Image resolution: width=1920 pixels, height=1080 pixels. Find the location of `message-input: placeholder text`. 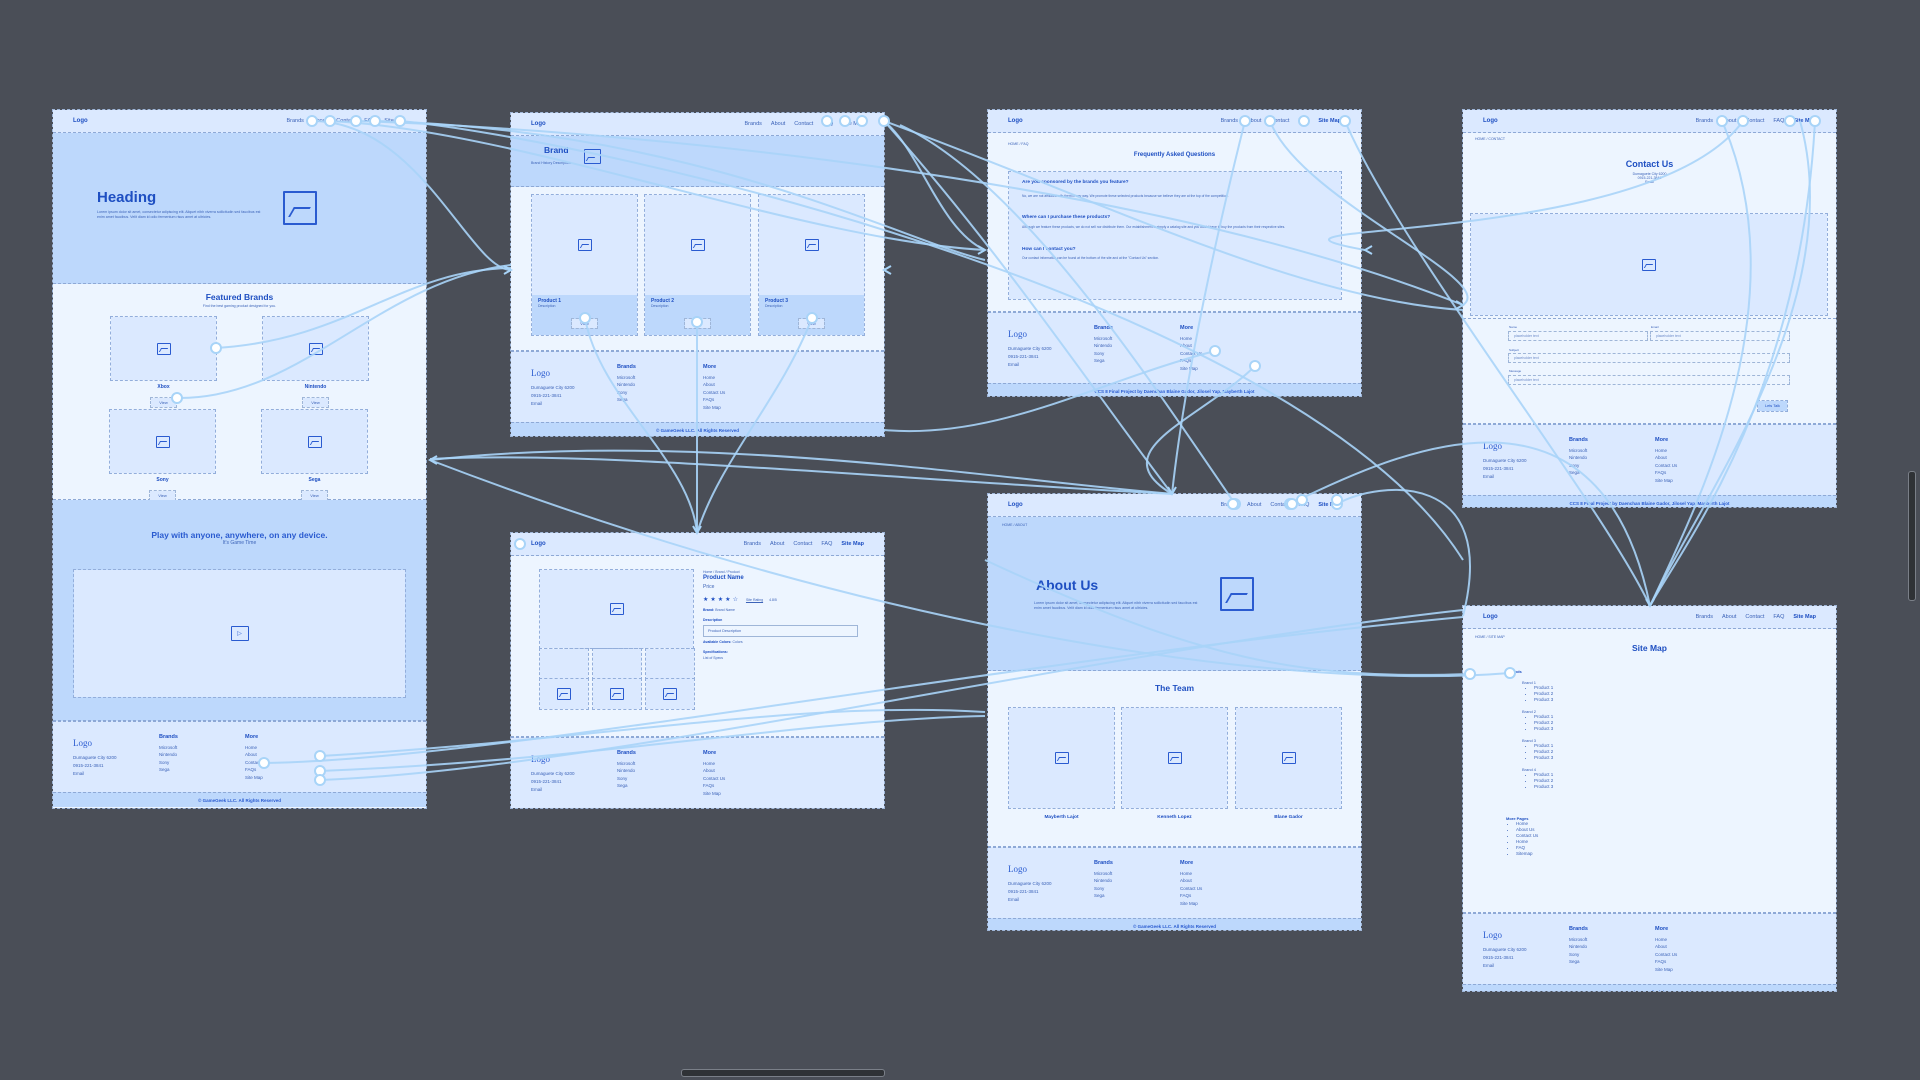

message-input: placeholder text is located at coordinates (1649, 380).